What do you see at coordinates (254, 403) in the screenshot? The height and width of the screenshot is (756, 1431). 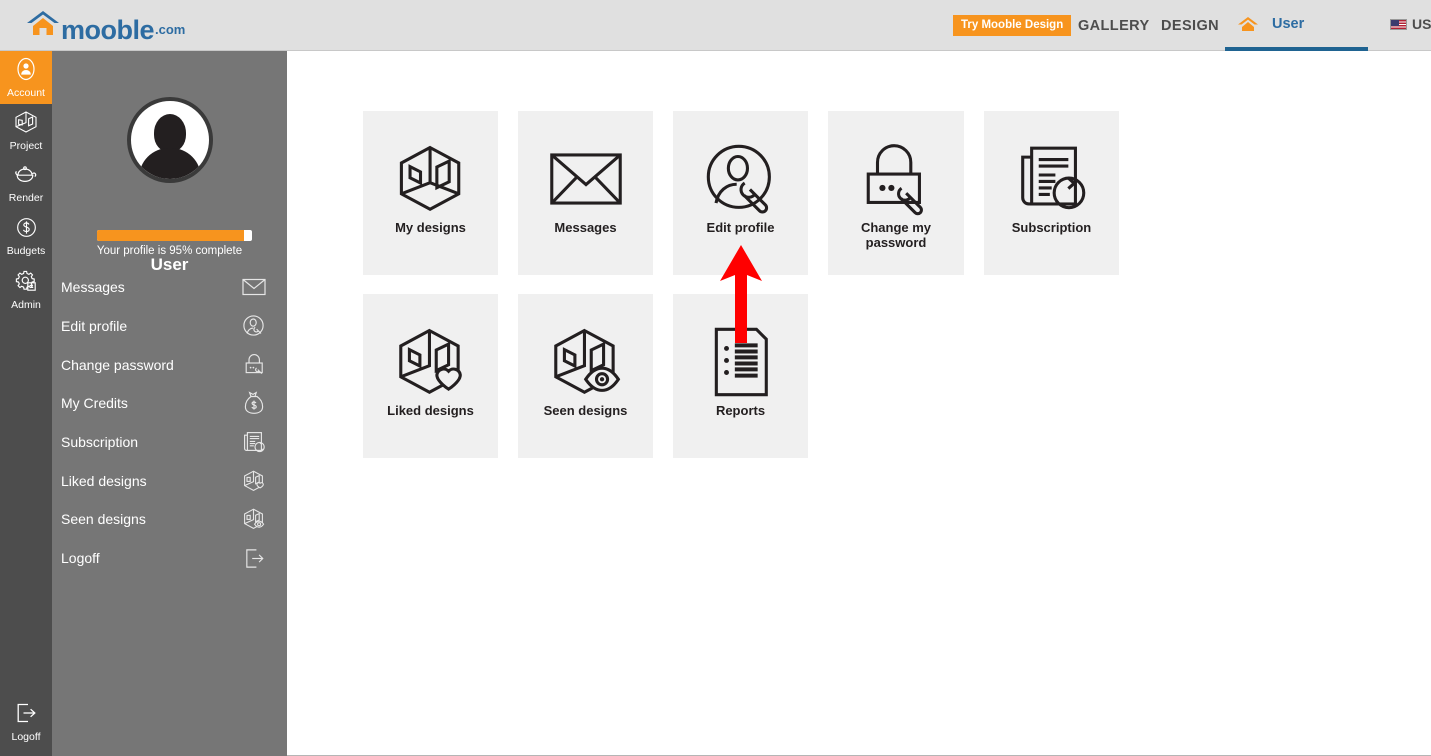 I see `money-bag-icon` at bounding box center [254, 403].